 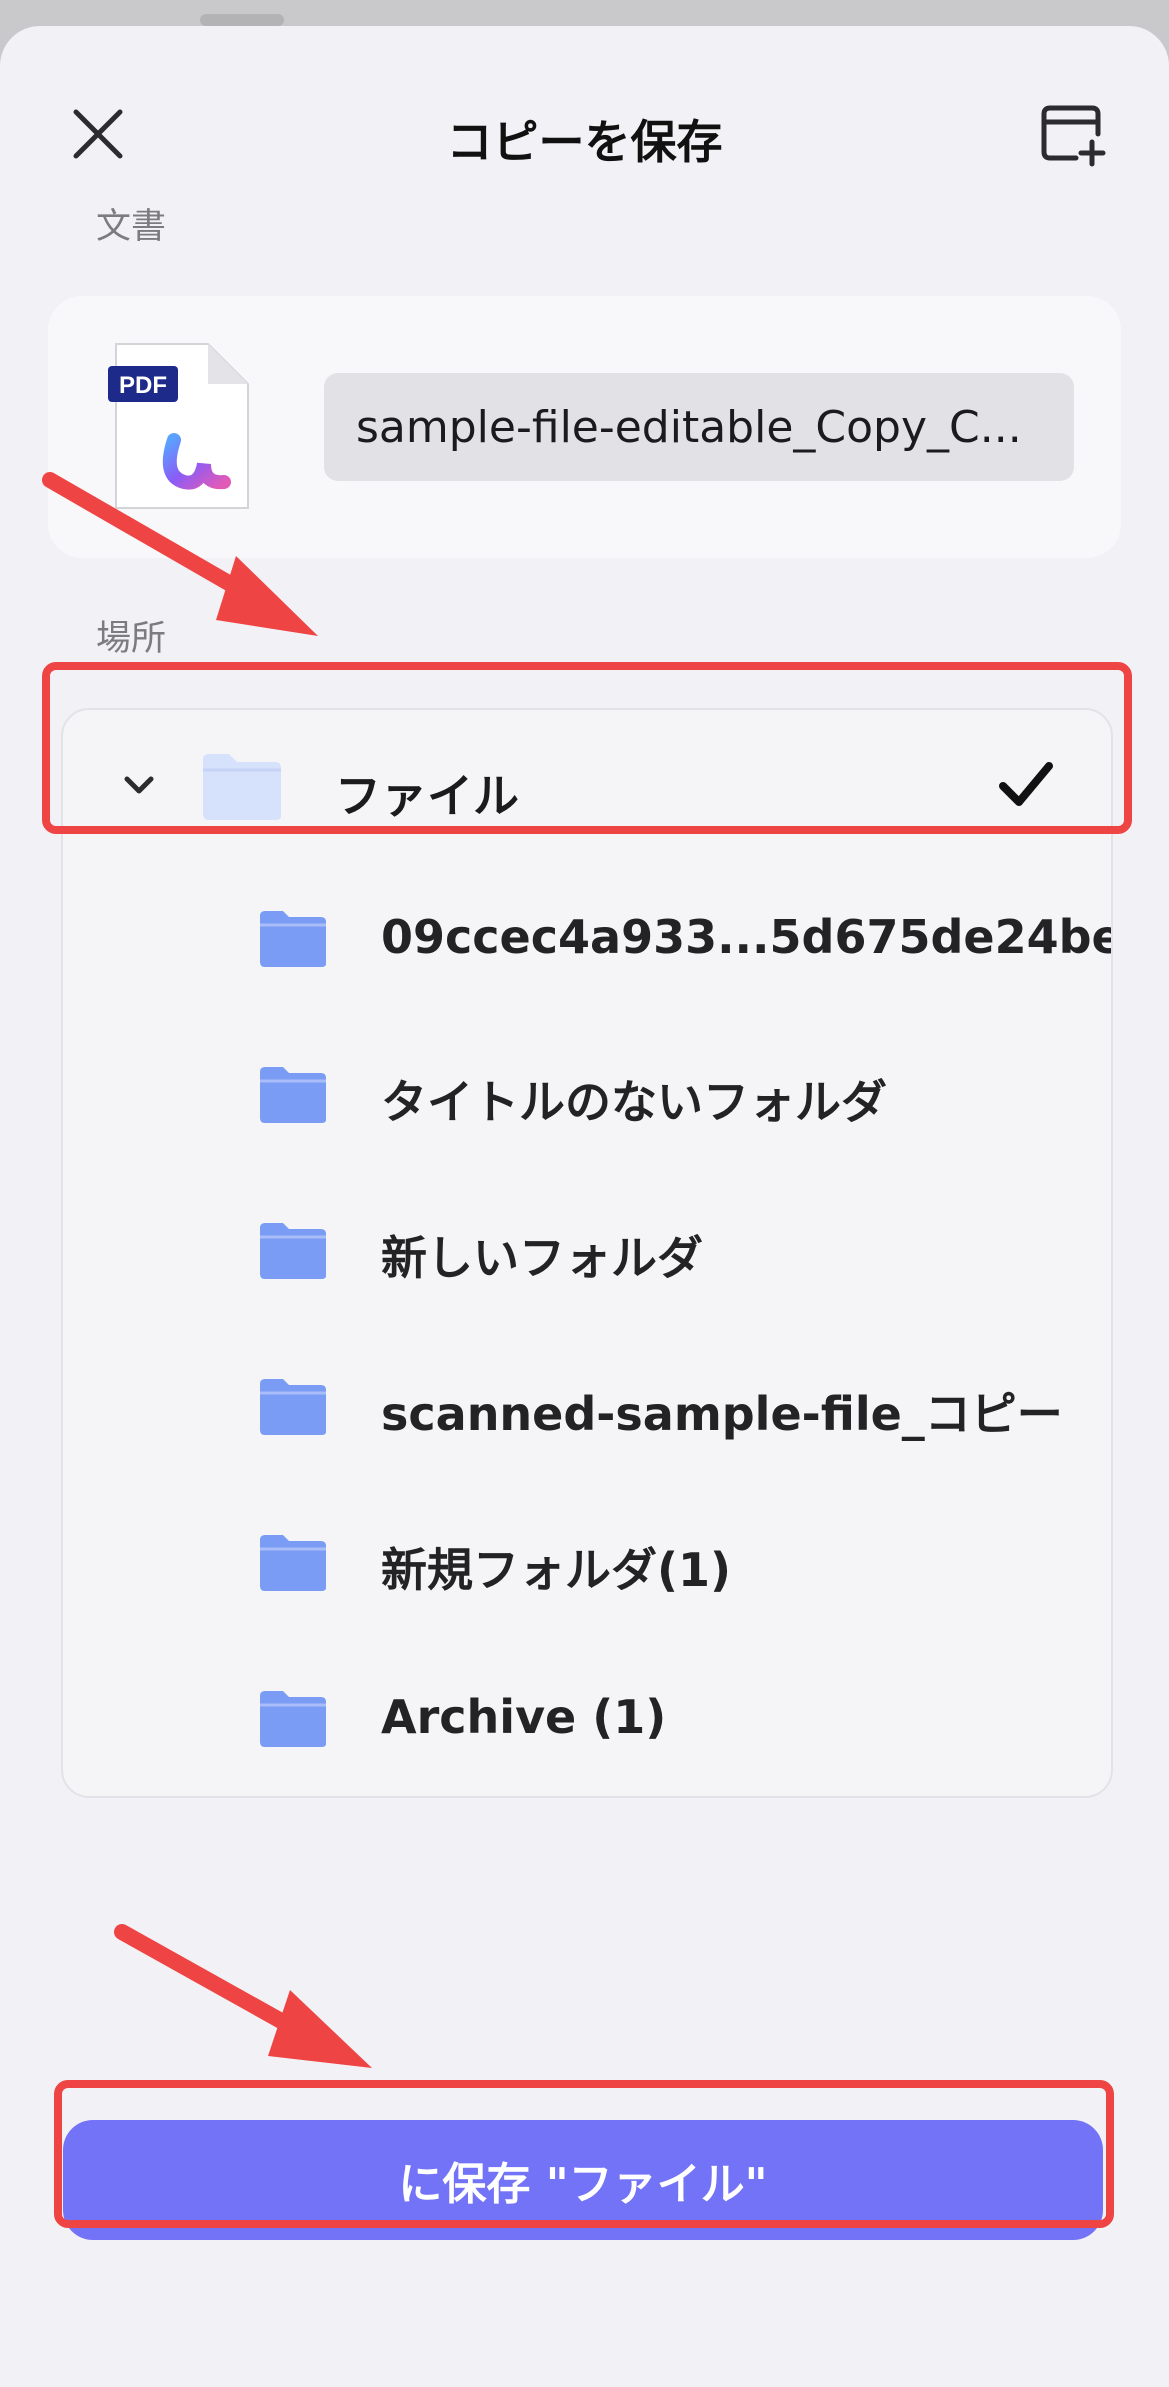 I want to click on folder-label: Archive (1), so click(x=524, y=1717).